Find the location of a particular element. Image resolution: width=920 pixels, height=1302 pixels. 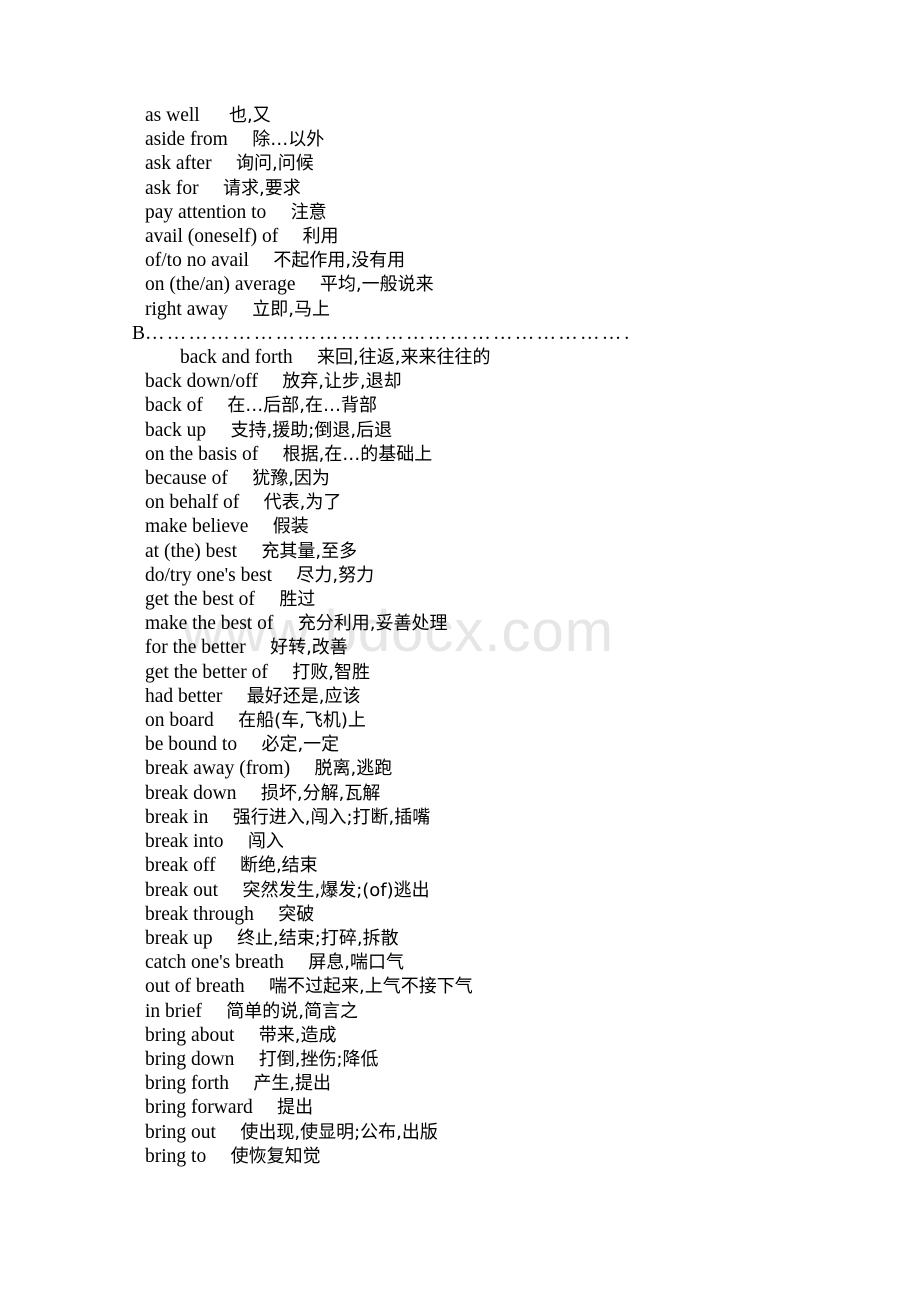

phrase-entry: break into 闯入 is located at coordinates (482, 842).